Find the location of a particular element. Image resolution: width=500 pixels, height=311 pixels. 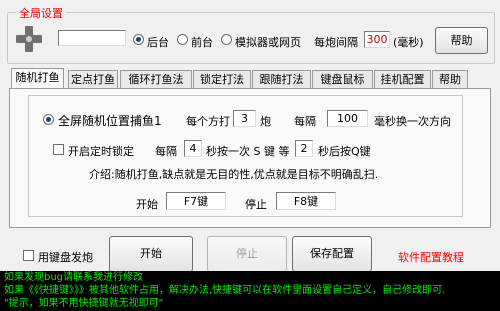

help-button: 帮助 is located at coordinates (461, 40).